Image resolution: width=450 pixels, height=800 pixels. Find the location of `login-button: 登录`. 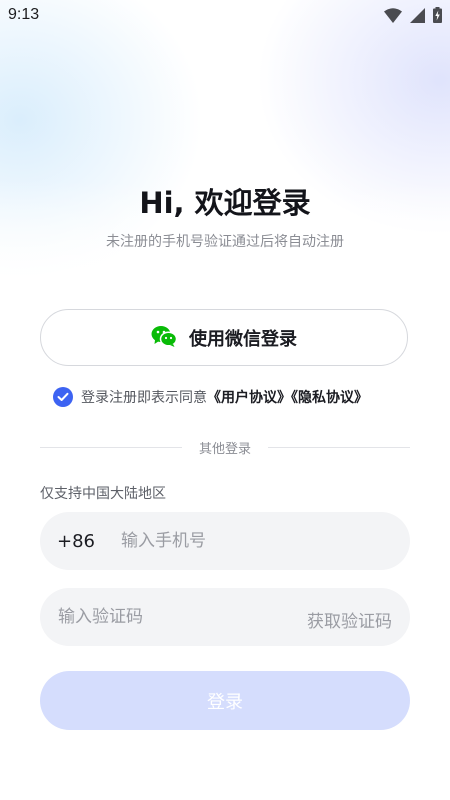

login-button: 登录 is located at coordinates (225, 700).